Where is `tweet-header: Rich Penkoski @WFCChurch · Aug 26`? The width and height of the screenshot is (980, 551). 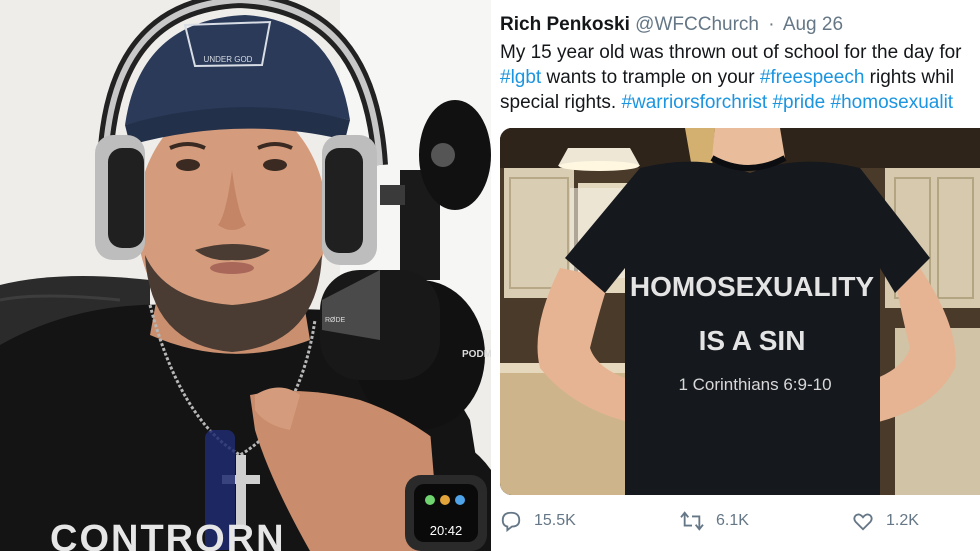 tweet-header: Rich Penkoski @WFCChurch · Aug 26 is located at coordinates (671, 25).